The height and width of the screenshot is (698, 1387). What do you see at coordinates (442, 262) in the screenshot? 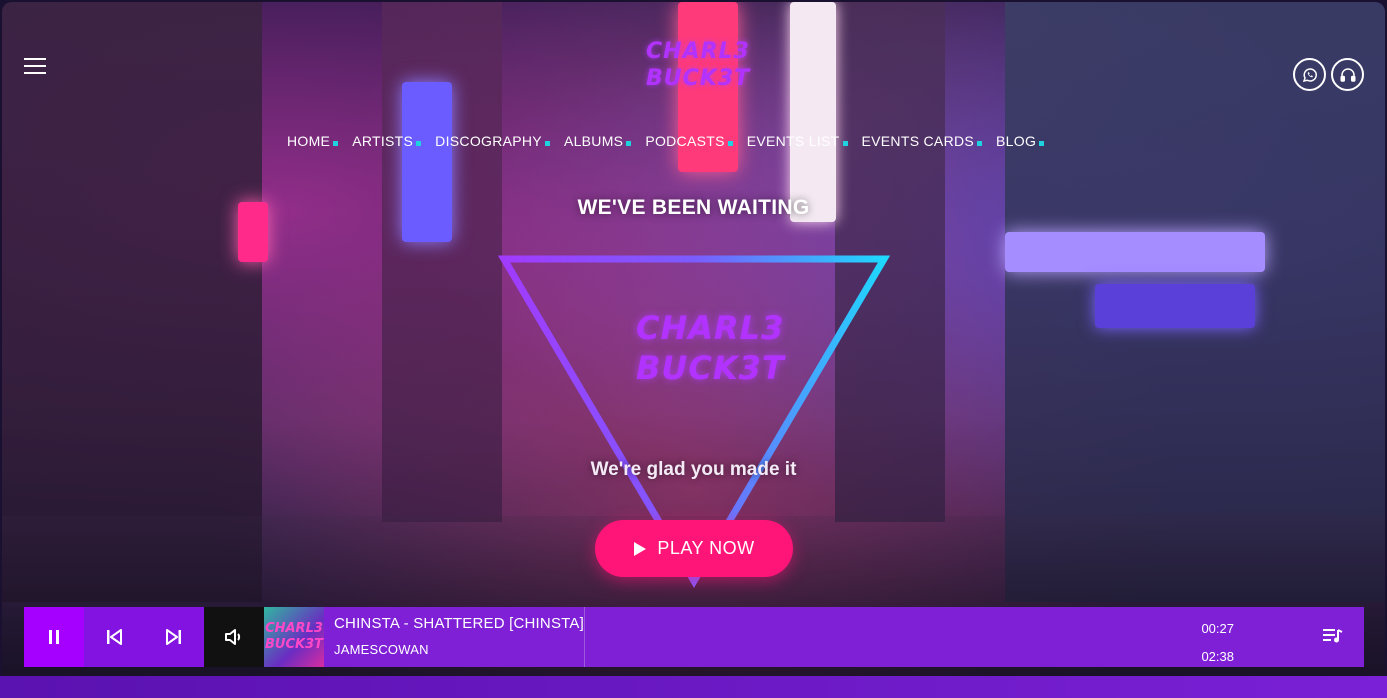
I see `building-mid-left` at bounding box center [442, 262].